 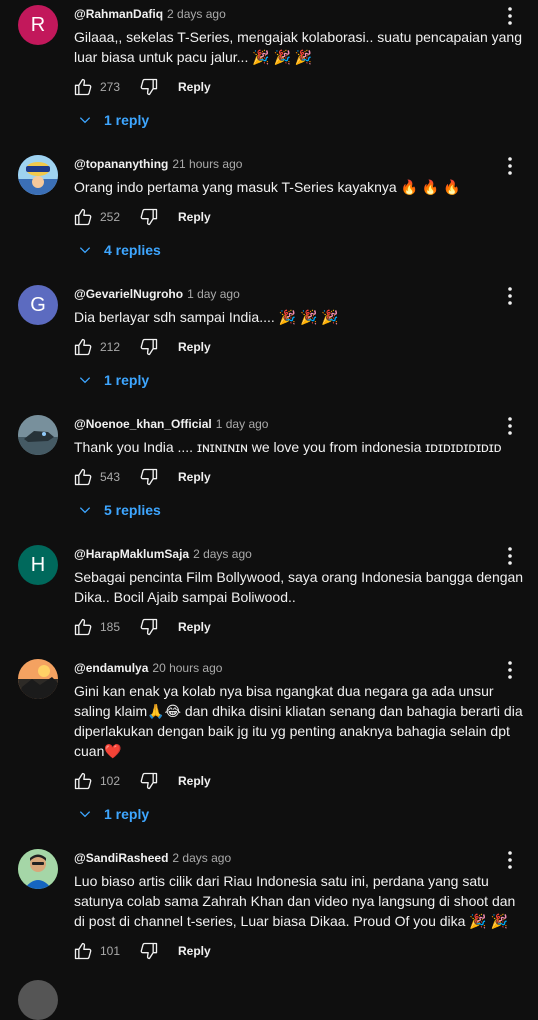 I want to click on comment-header: @endamulya 20 hours ago, so click(x=148, y=668).